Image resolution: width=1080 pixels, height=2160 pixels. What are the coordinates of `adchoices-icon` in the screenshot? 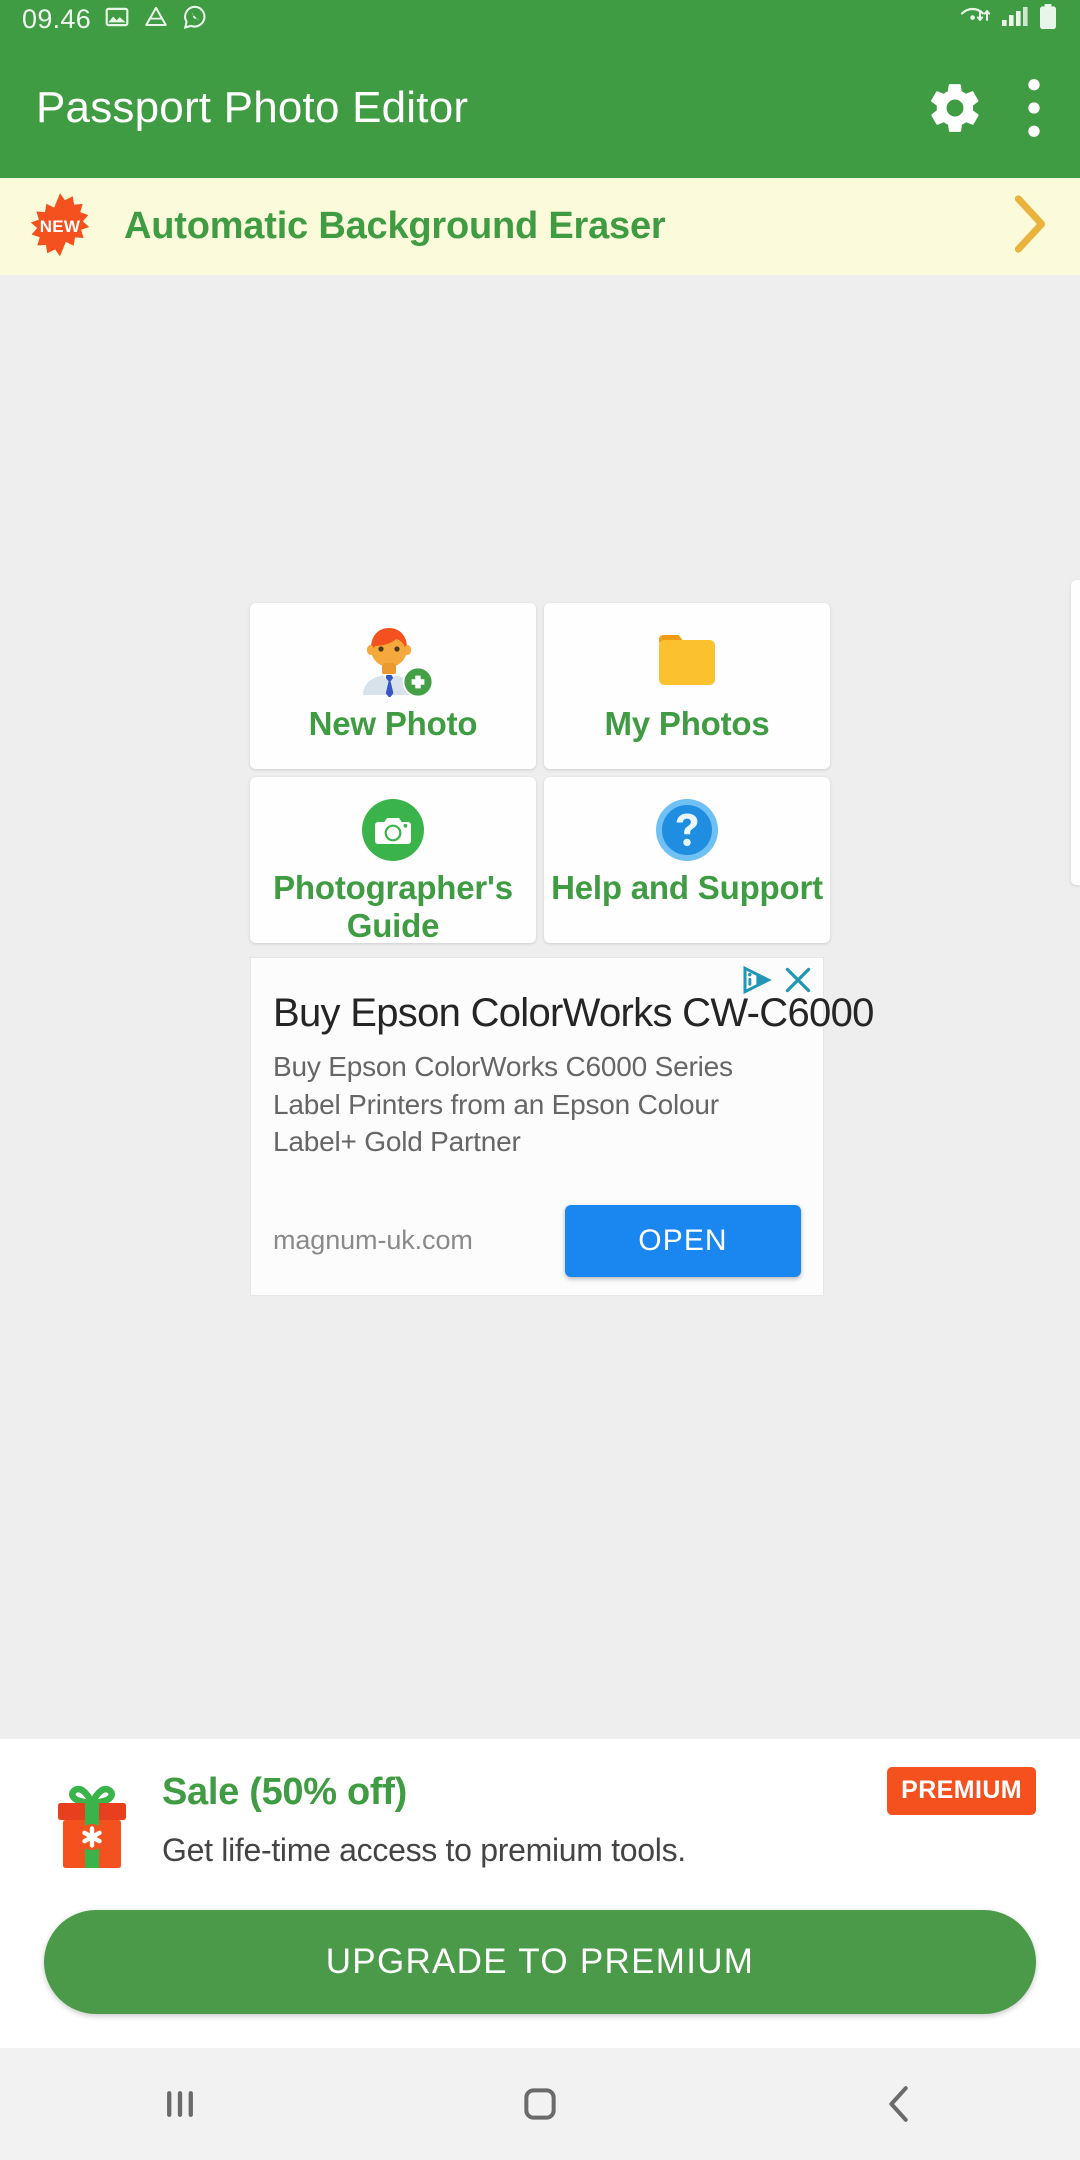 It's located at (757, 982).